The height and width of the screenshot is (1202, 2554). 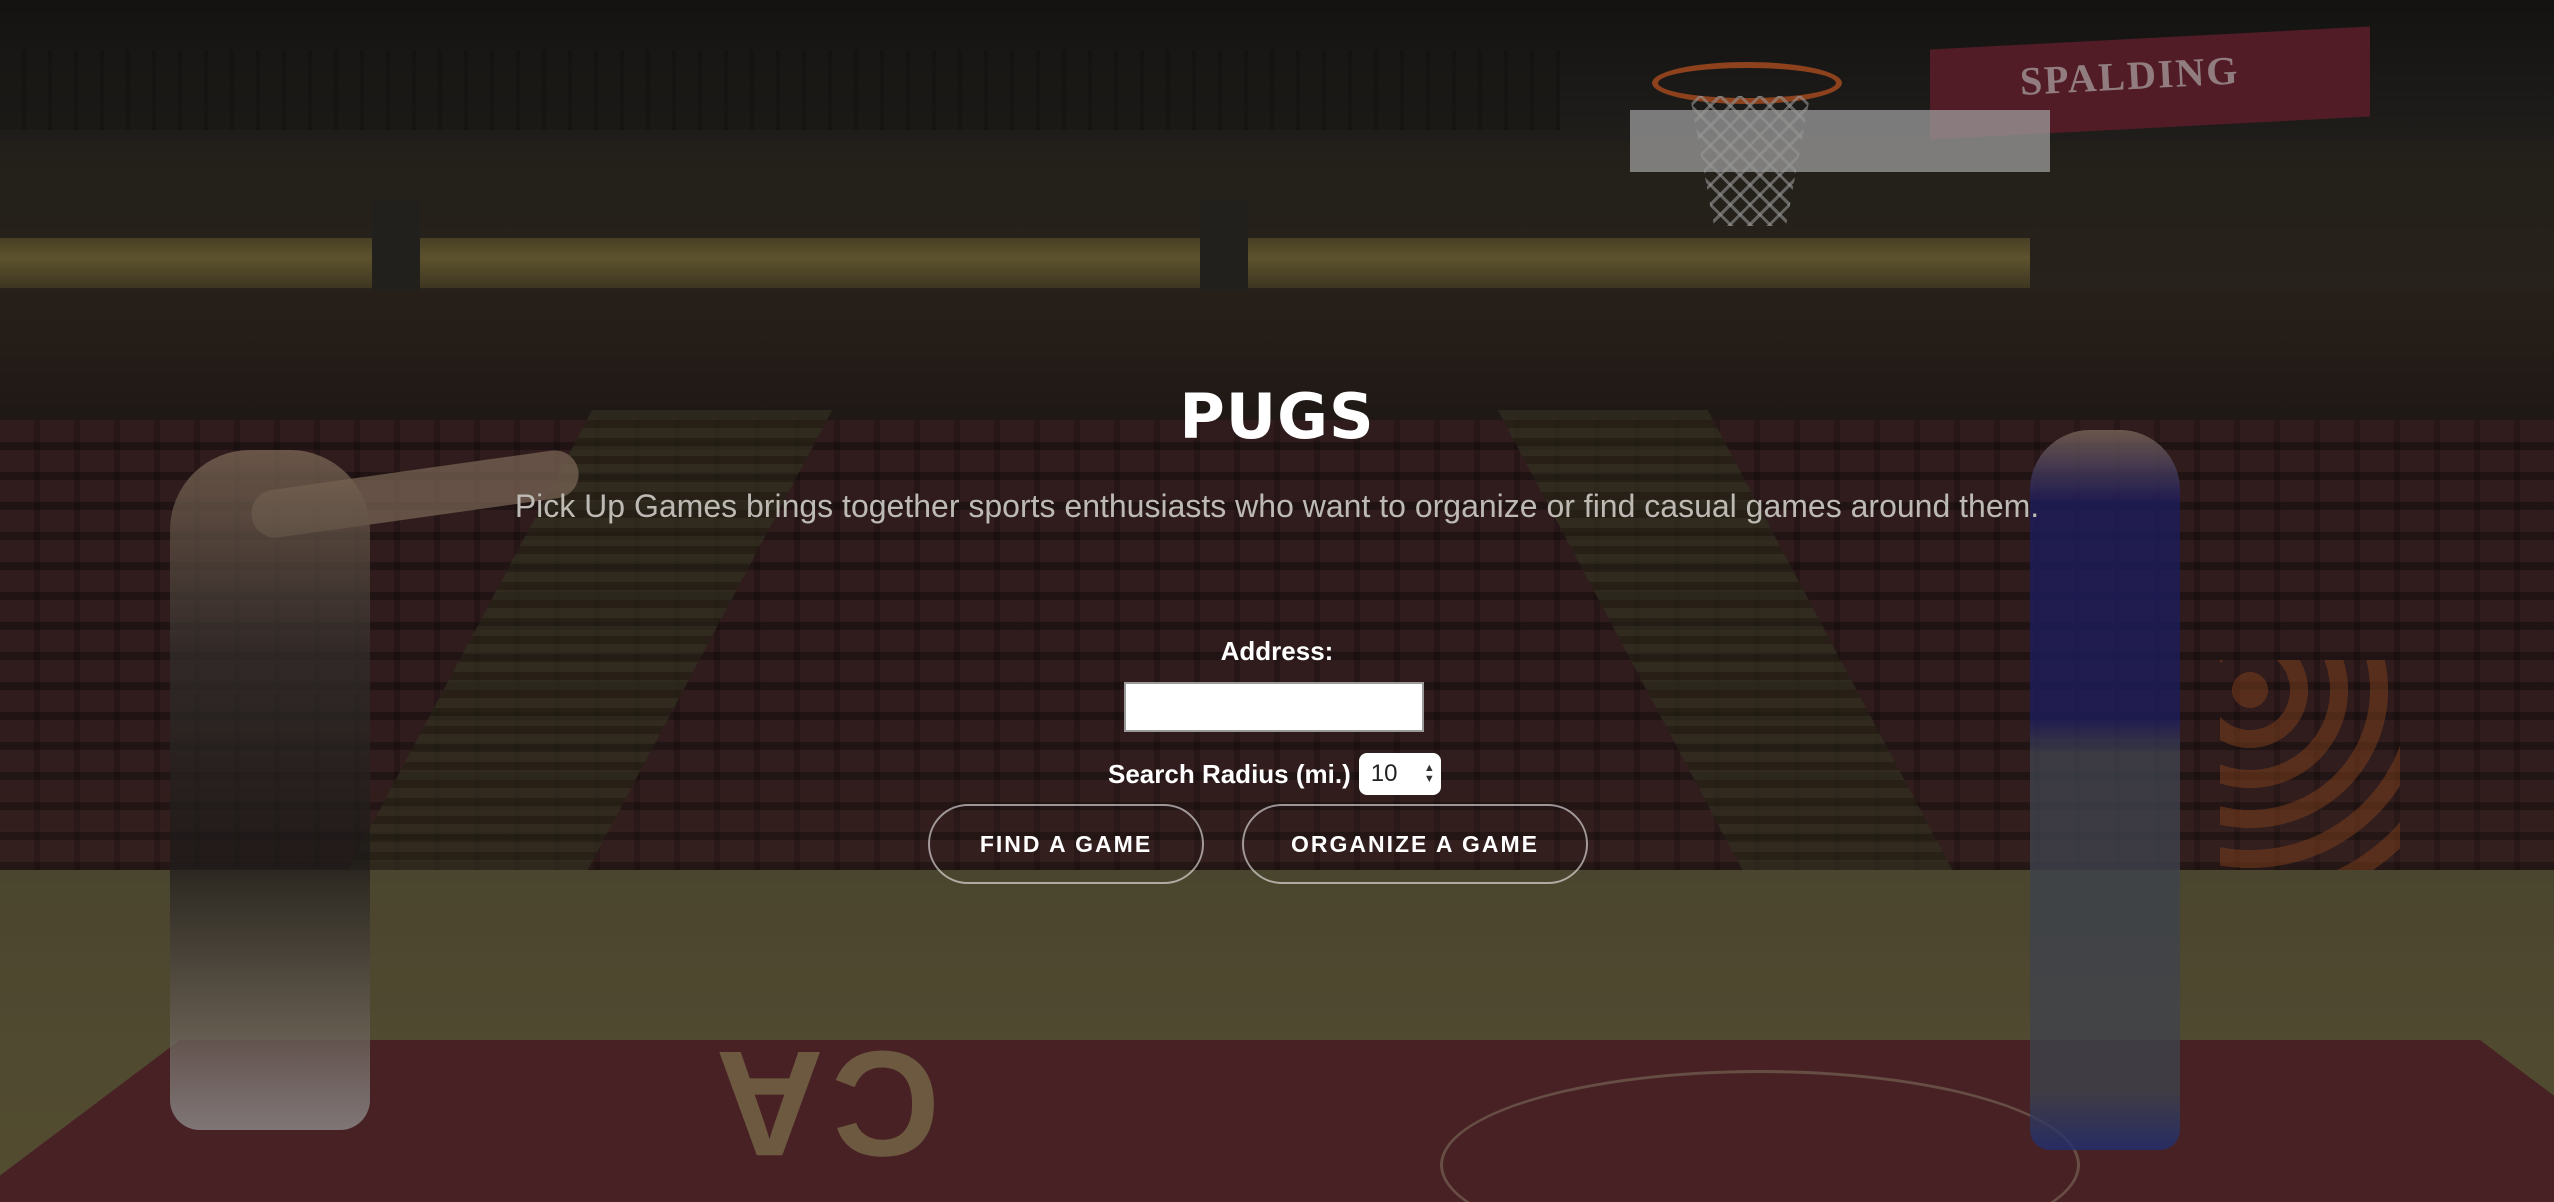 What do you see at coordinates (1399, 774) in the screenshot?
I see `search-radius-stepper: 10 ▲ ▼` at bounding box center [1399, 774].